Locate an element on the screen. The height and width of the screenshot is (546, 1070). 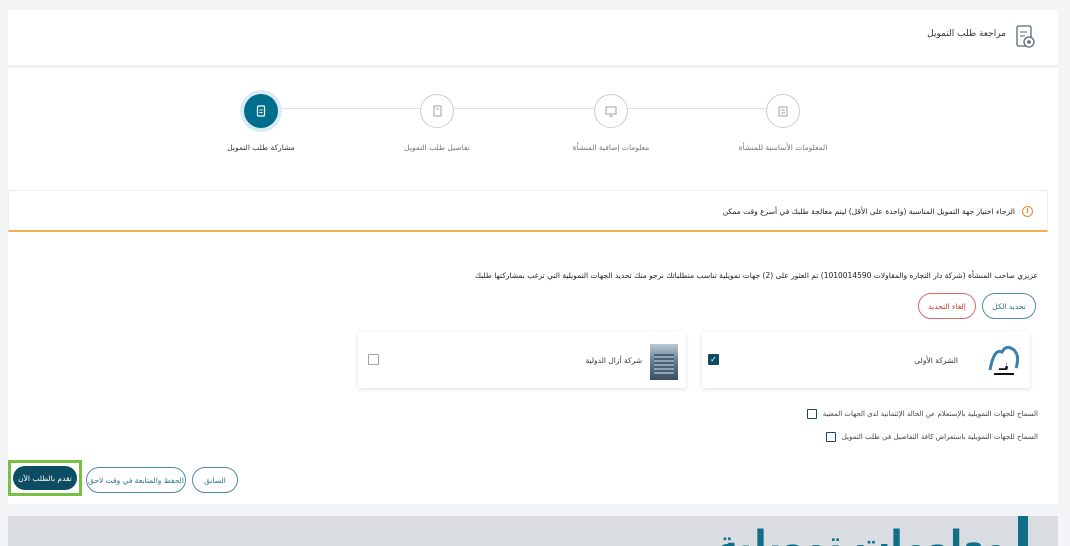
funder-name: الشركة الأولى is located at coordinates (936, 360).